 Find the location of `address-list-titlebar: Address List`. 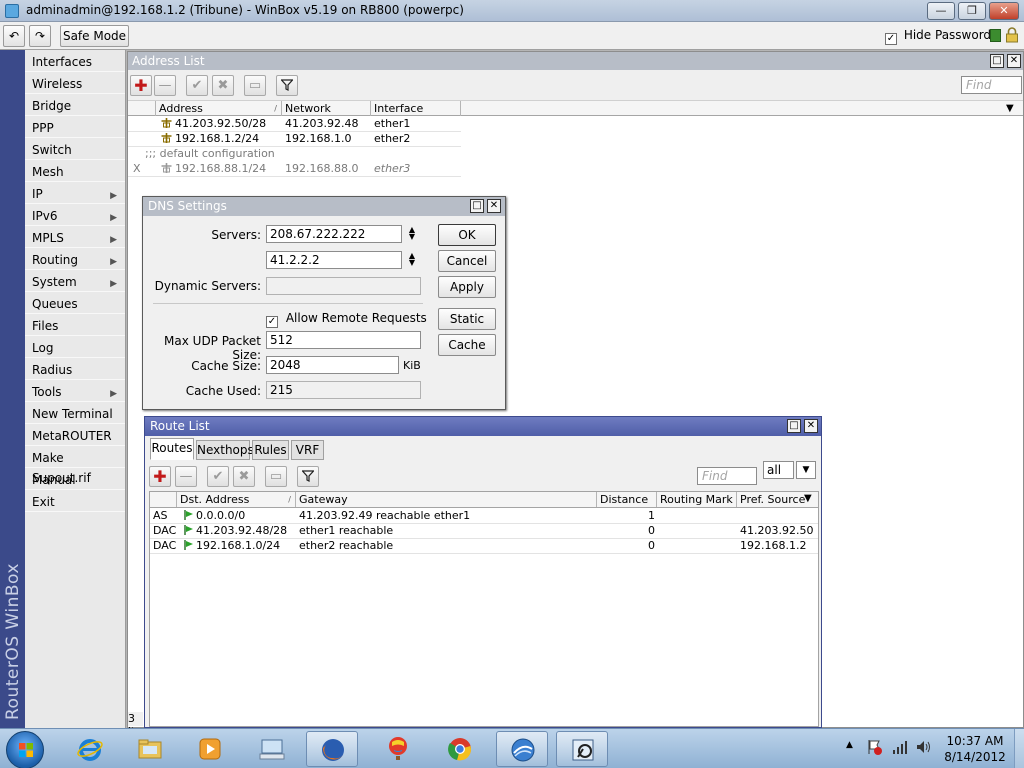

address-list-titlebar: Address List is located at coordinates (575, 61).